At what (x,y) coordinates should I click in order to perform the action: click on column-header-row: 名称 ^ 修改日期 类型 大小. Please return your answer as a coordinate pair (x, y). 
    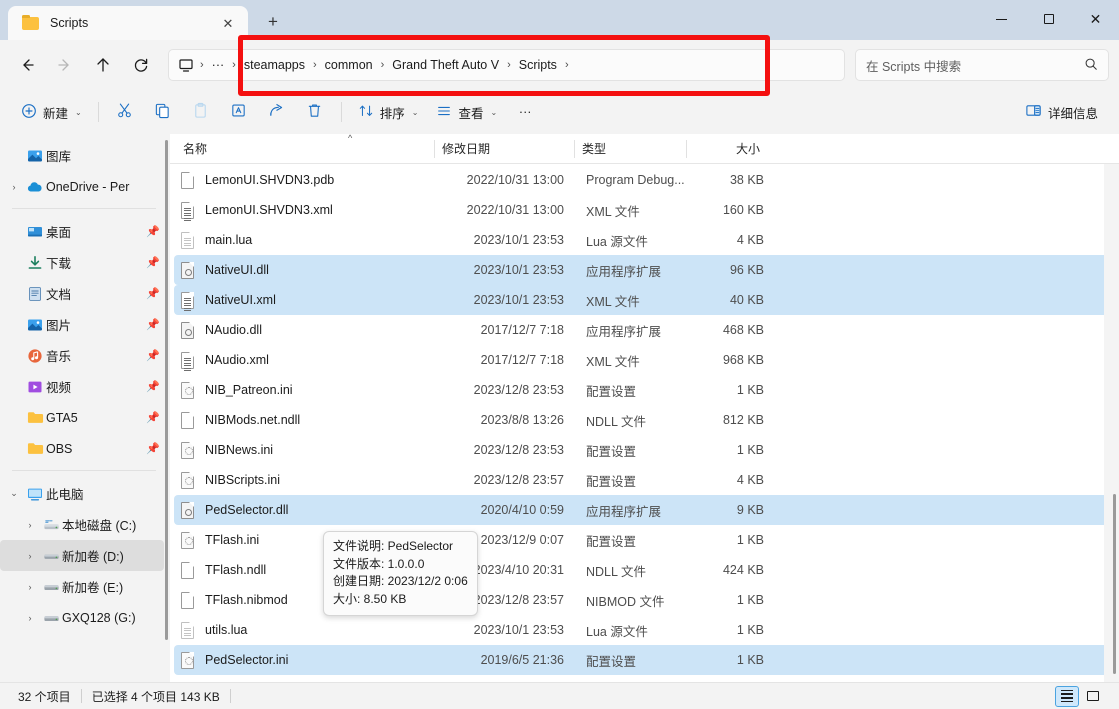
    Looking at the image, I should click on (644, 149).